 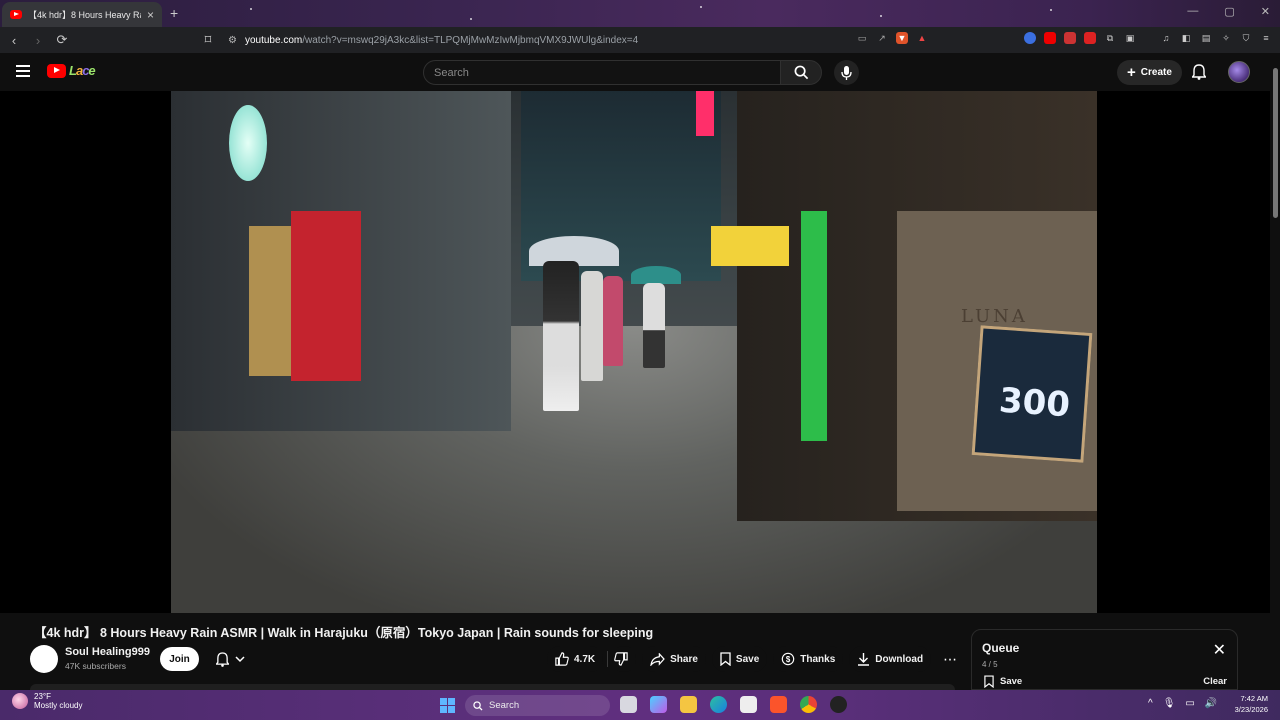 I want to click on tray-volume-icon: 🔊, so click(x=1211, y=703).